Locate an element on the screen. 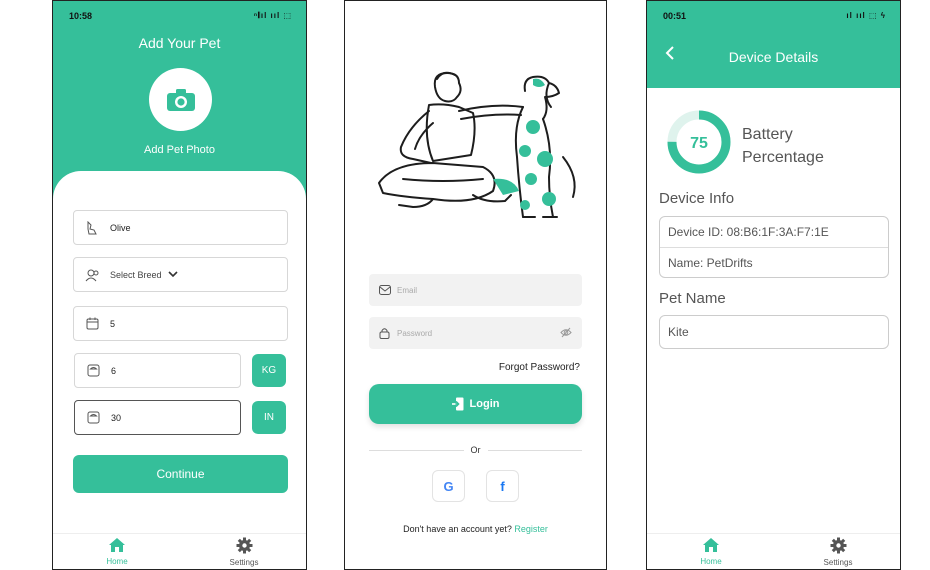  status-icons: ⁿ𝄃ıl ııl ⬚ is located at coordinates (272, 15).